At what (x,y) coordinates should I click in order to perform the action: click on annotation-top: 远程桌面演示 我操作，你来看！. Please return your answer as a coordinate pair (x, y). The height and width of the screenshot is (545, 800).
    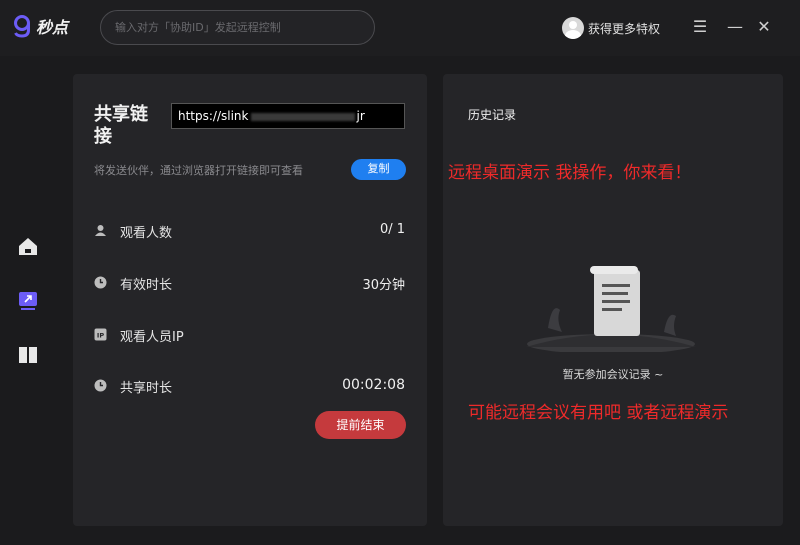
    Looking at the image, I should click on (570, 173).